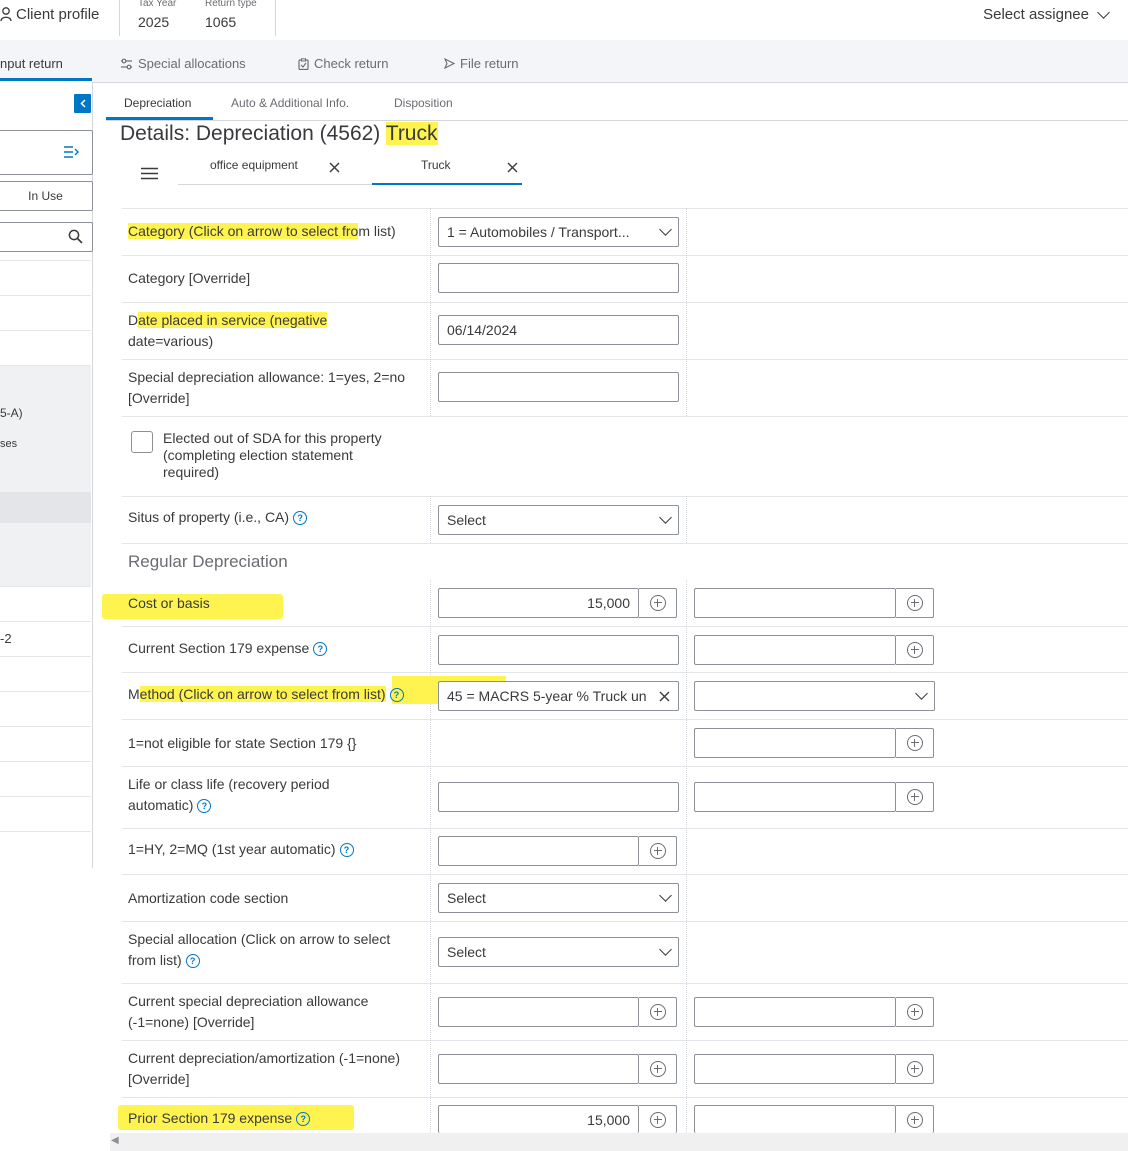 Image resolution: width=1128 pixels, height=1151 pixels. Describe the element at coordinates (171, 341) in the screenshot. I see `date-label-part: date=various)` at that location.